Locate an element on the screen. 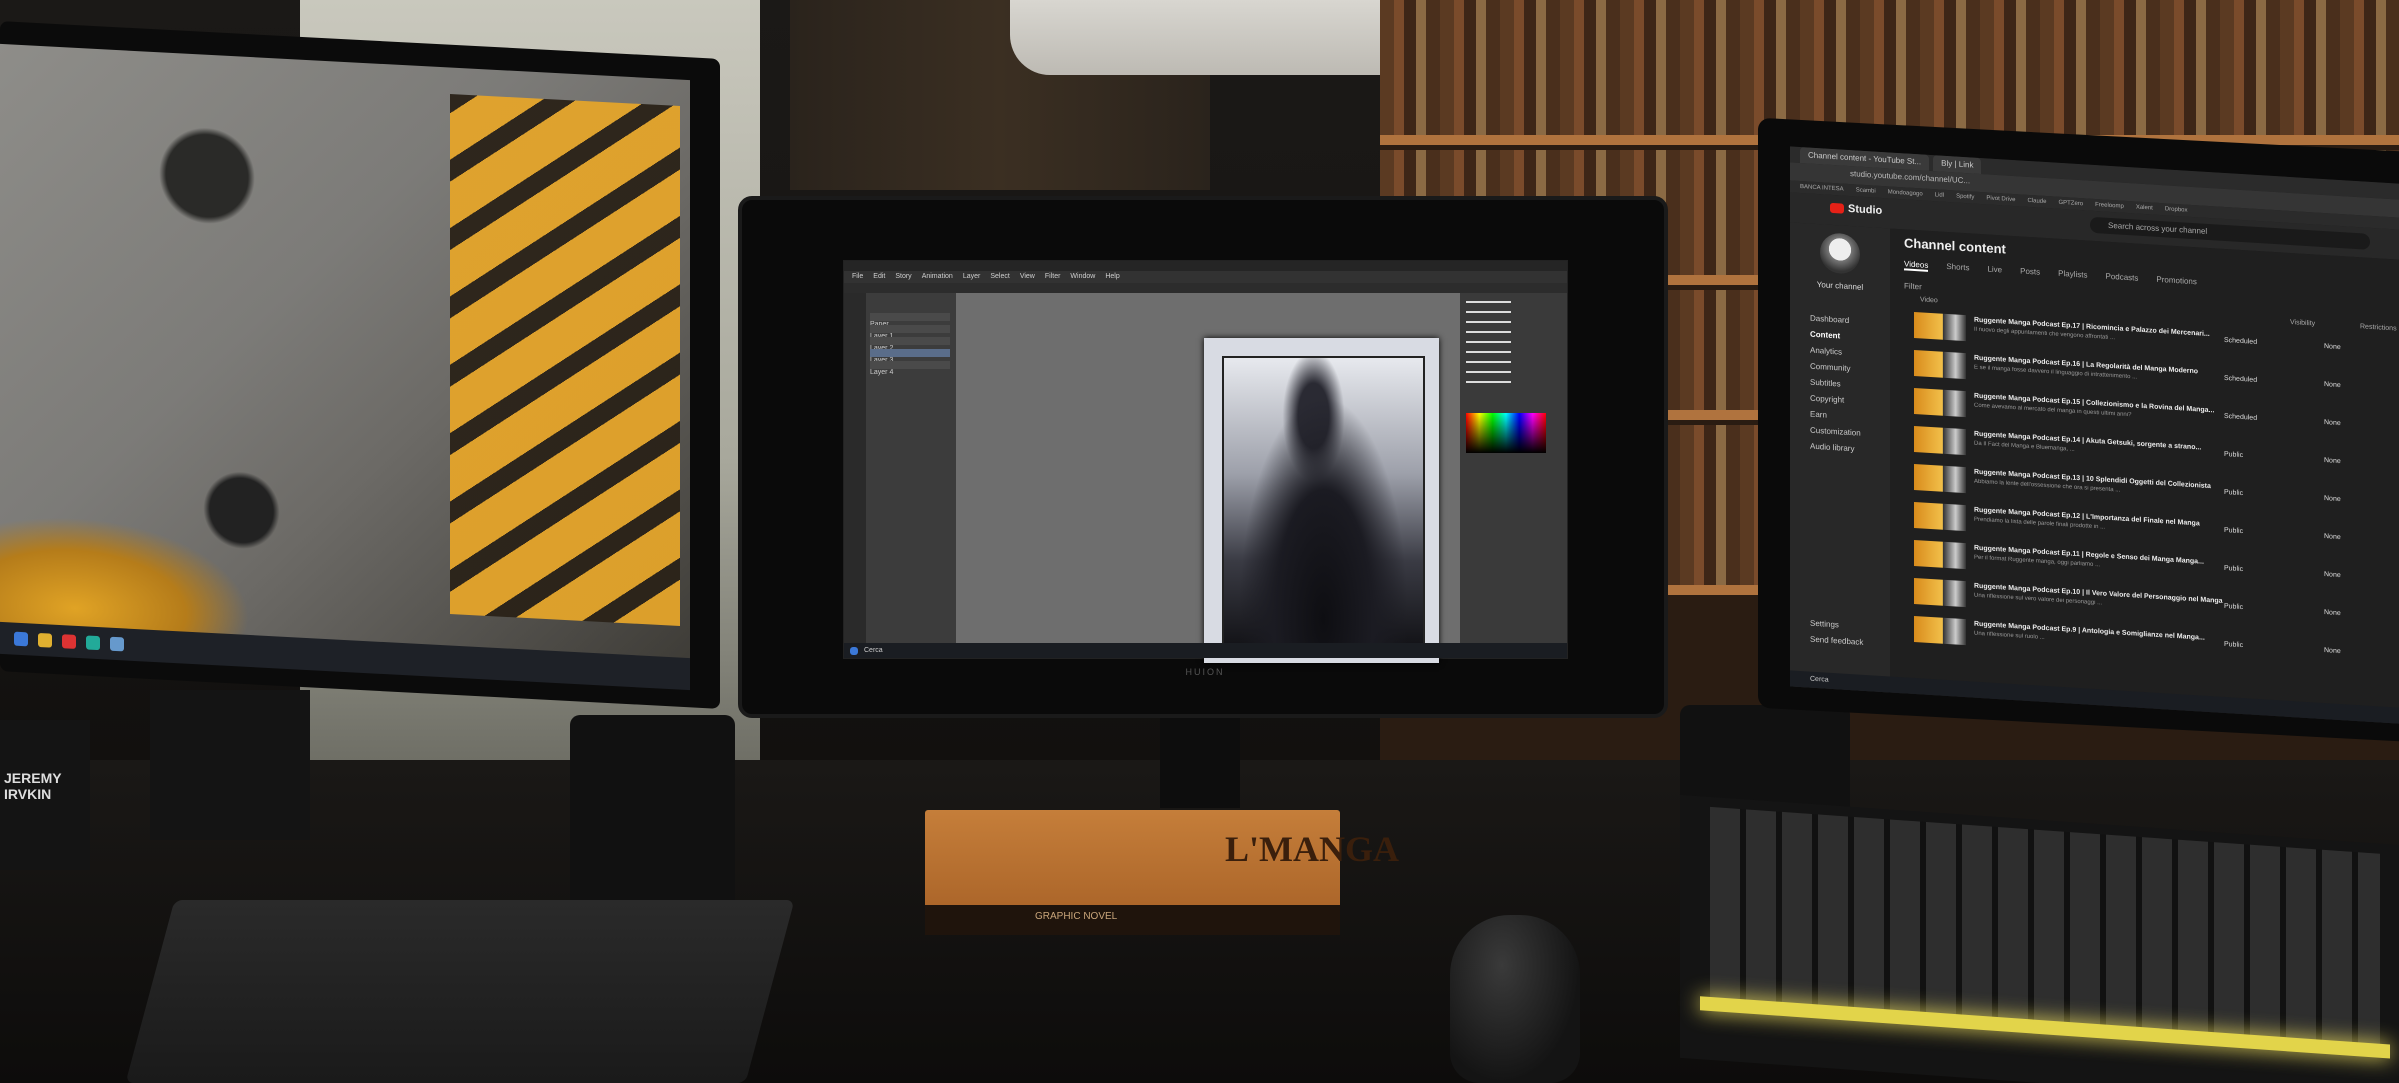 This screenshot has width=2399, height=1083. manga-book: L'MANGA GRAPHIC NOVEL is located at coordinates (1162, 872).